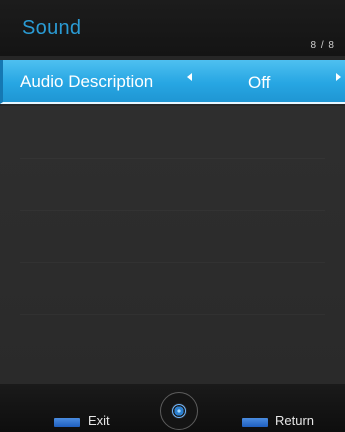  Describe the element at coordinates (259, 82) in the screenshot. I see `menu-item-value: Off` at that location.